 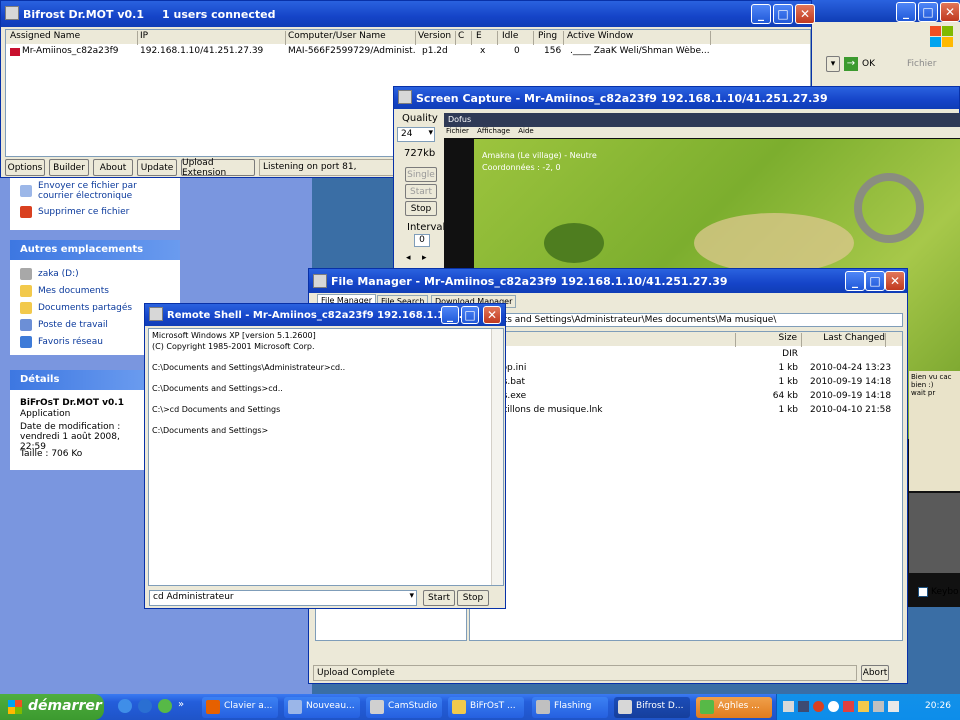 What do you see at coordinates (412, 259) in the screenshot?
I see `scroll-left-arrow: ◂` at bounding box center [412, 259].